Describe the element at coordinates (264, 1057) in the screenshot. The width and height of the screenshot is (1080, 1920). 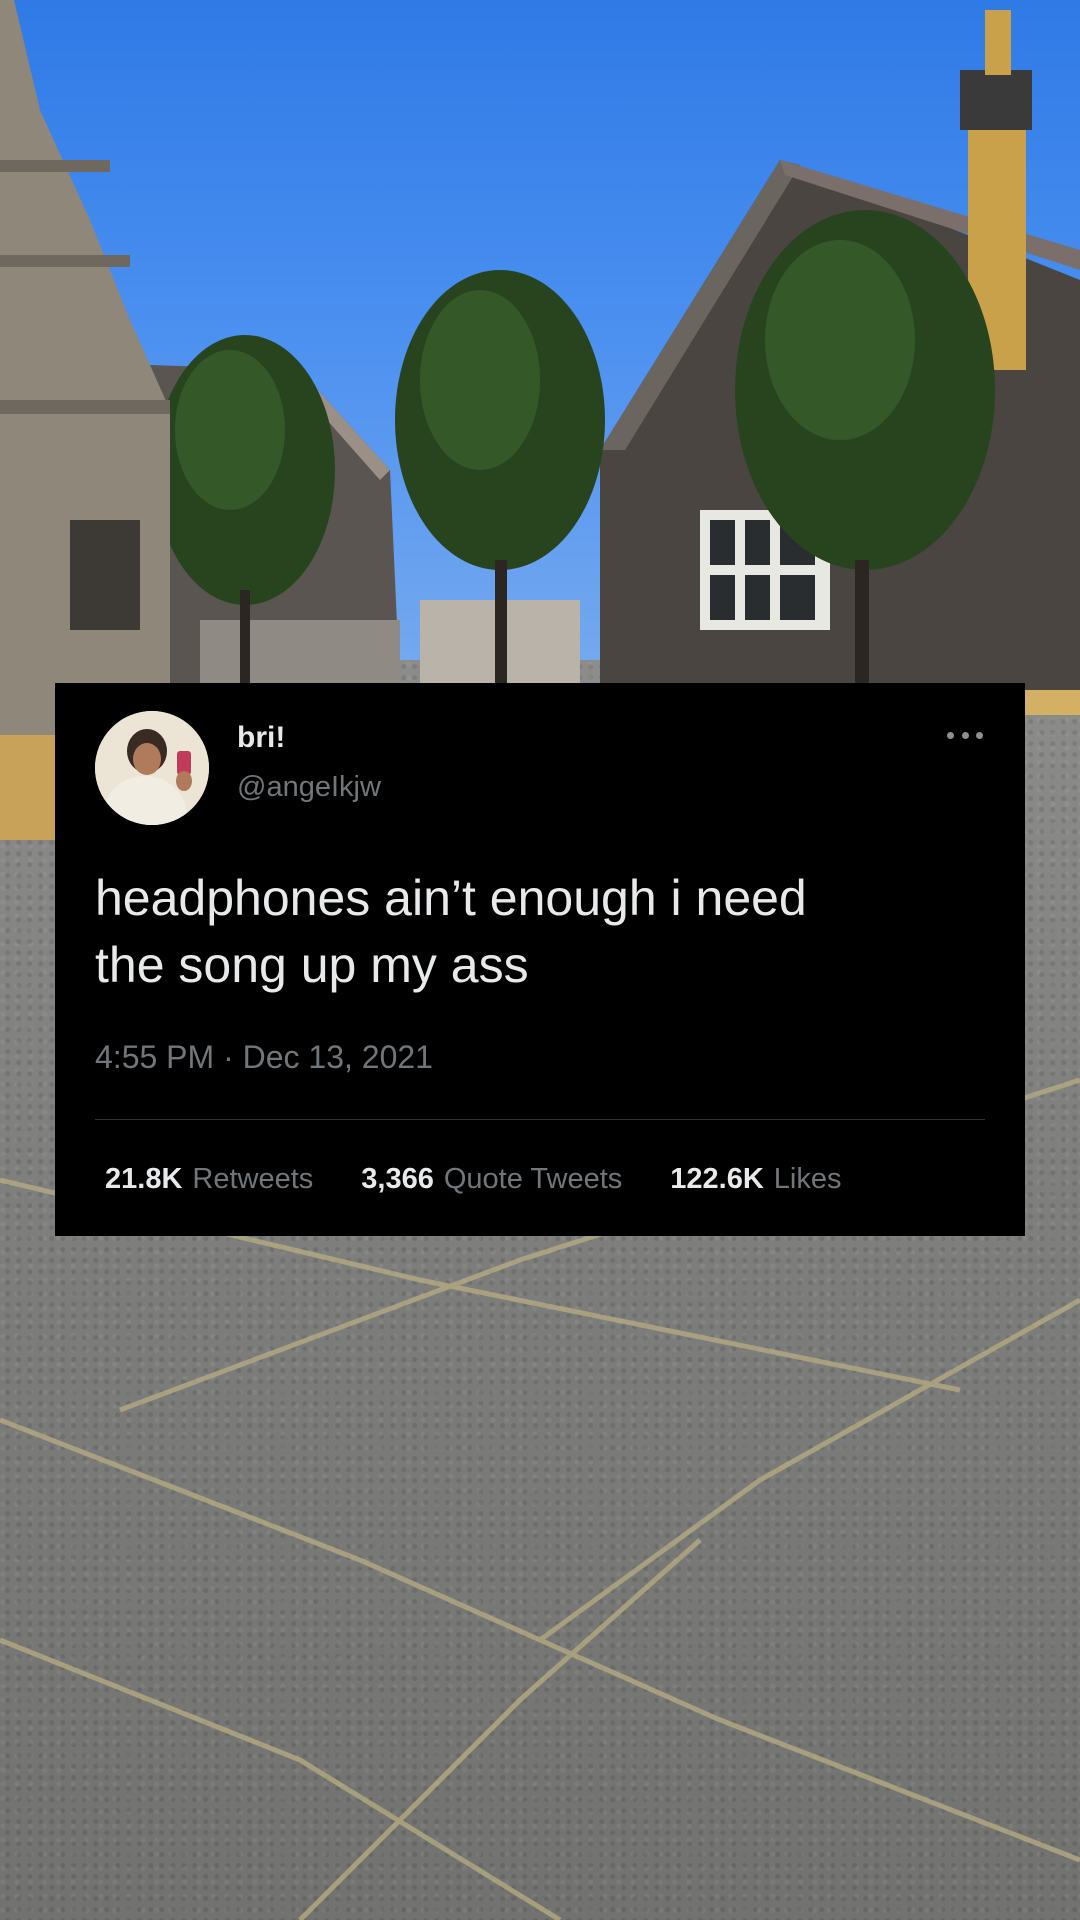
I see `tweet-timestamp: 4:55 PM · Dec 13, 2021` at that location.